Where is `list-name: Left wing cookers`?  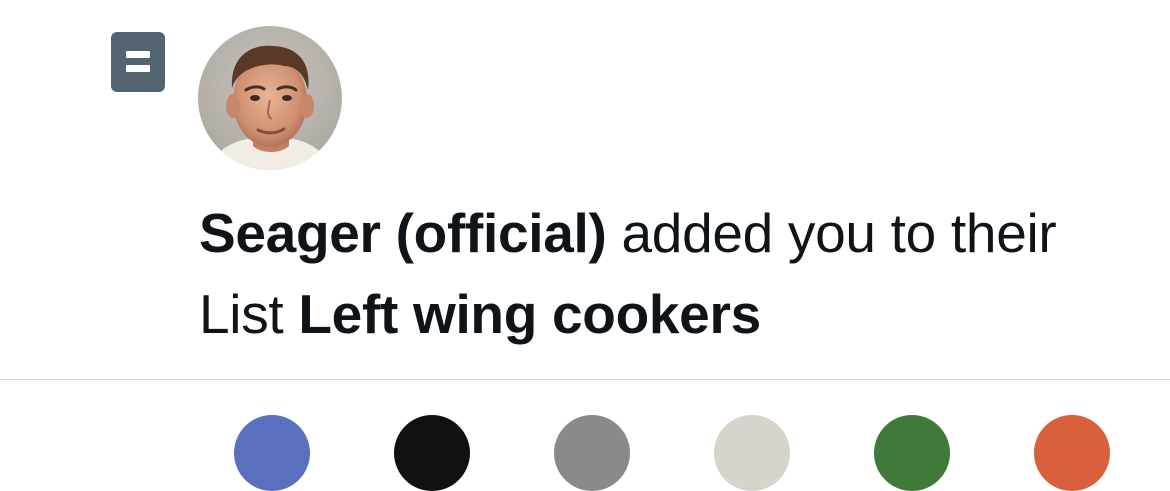 list-name: Left wing cookers is located at coordinates (529, 314).